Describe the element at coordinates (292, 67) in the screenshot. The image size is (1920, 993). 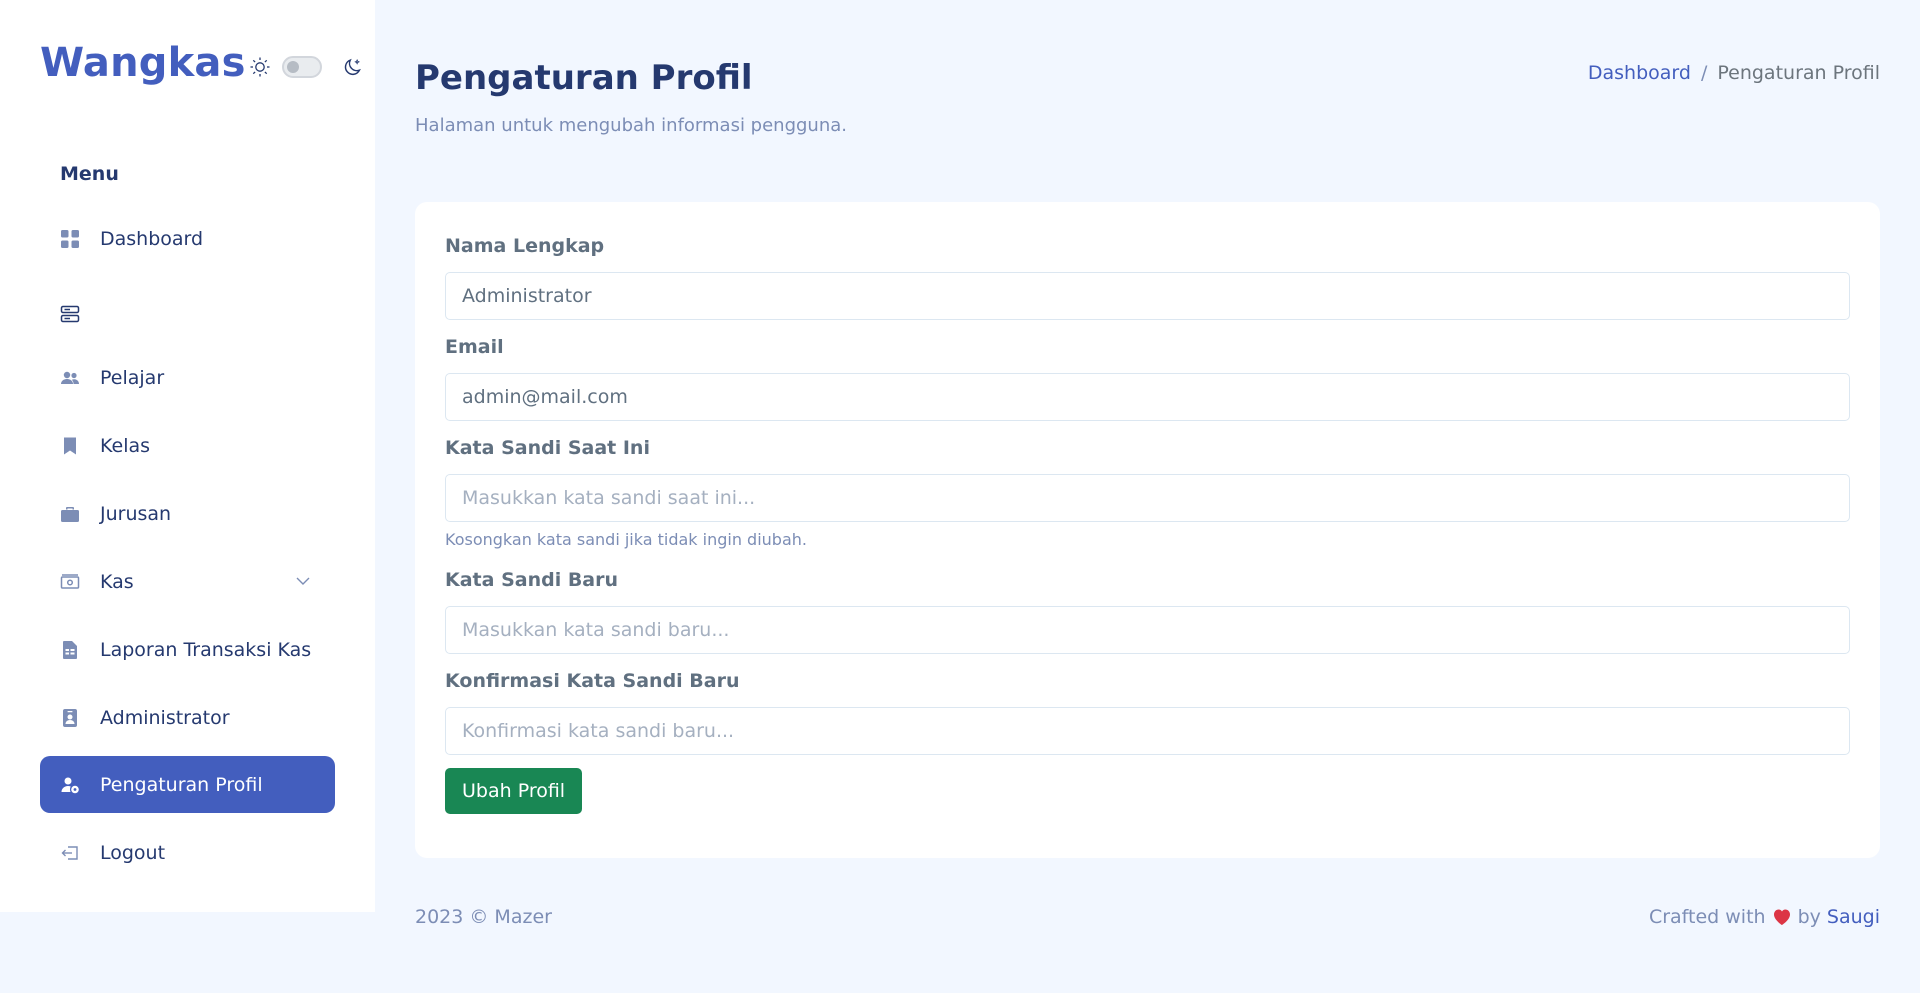
I see `switch-knob` at that location.